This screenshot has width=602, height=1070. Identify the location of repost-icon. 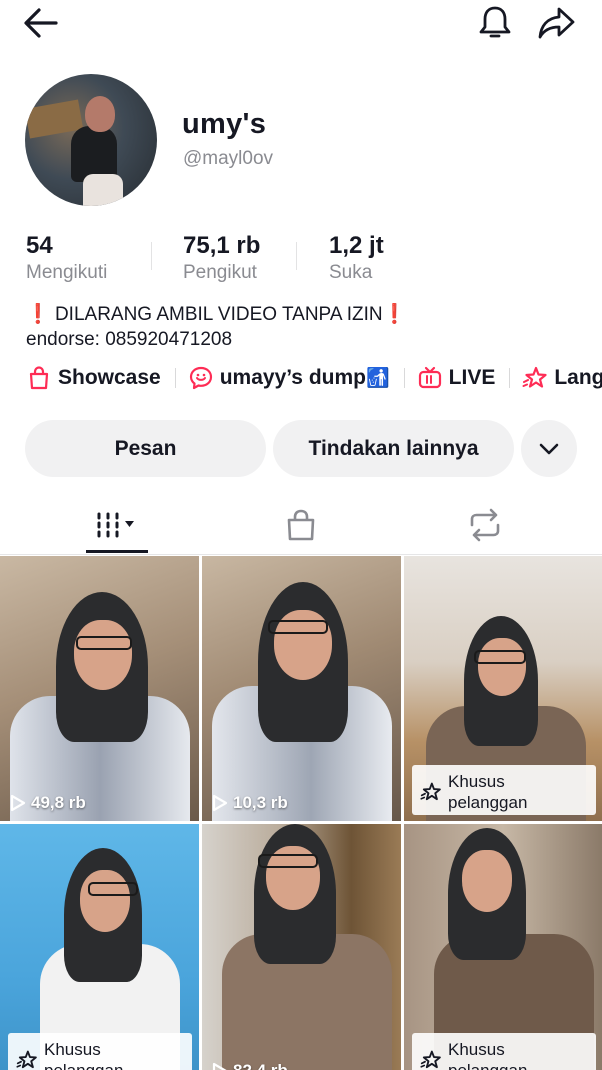
(485, 525).